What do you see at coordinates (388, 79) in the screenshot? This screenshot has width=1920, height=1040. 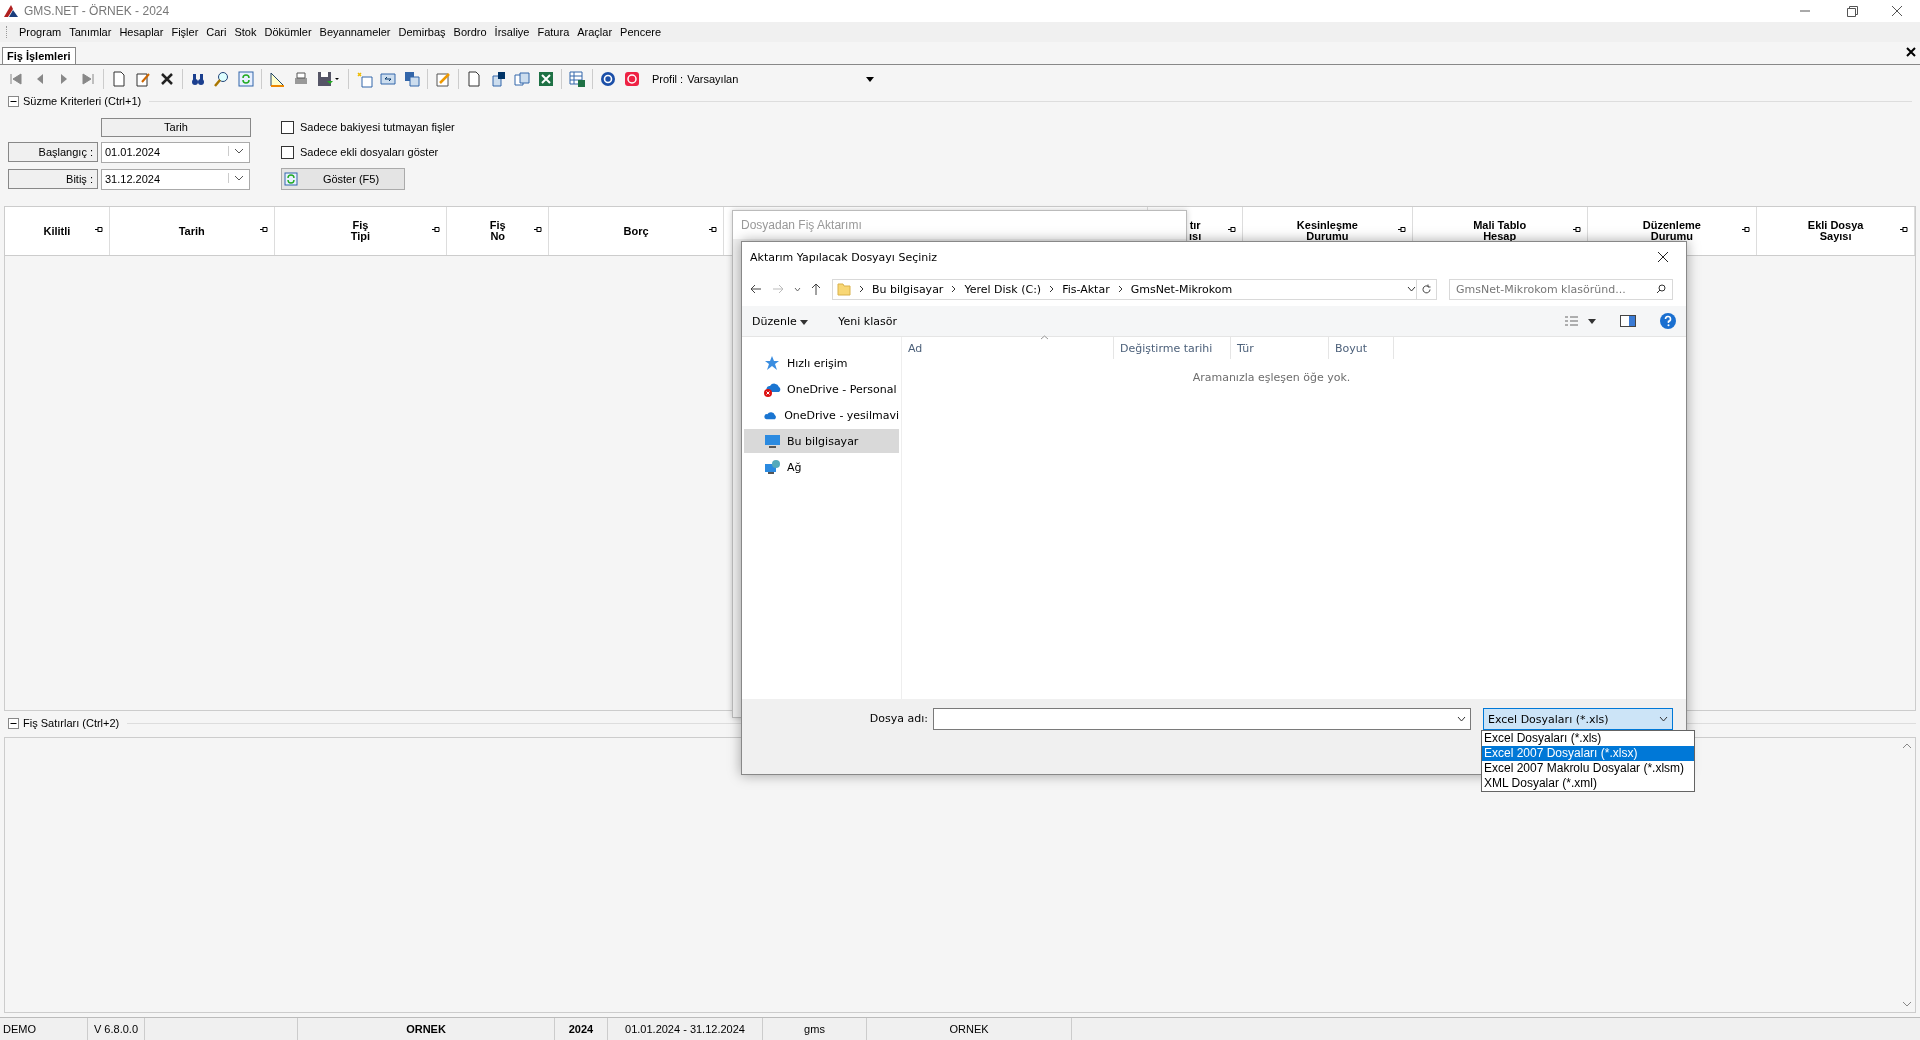 I see `columns-icon` at bounding box center [388, 79].